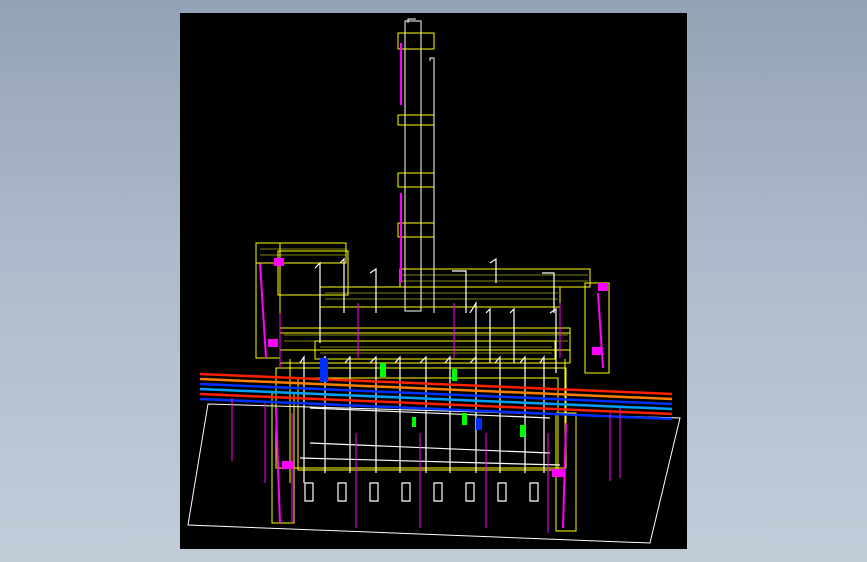  What do you see at coordinates (436, 396) in the screenshot?
I see `main-pipe-bundle` at bounding box center [436, 396].